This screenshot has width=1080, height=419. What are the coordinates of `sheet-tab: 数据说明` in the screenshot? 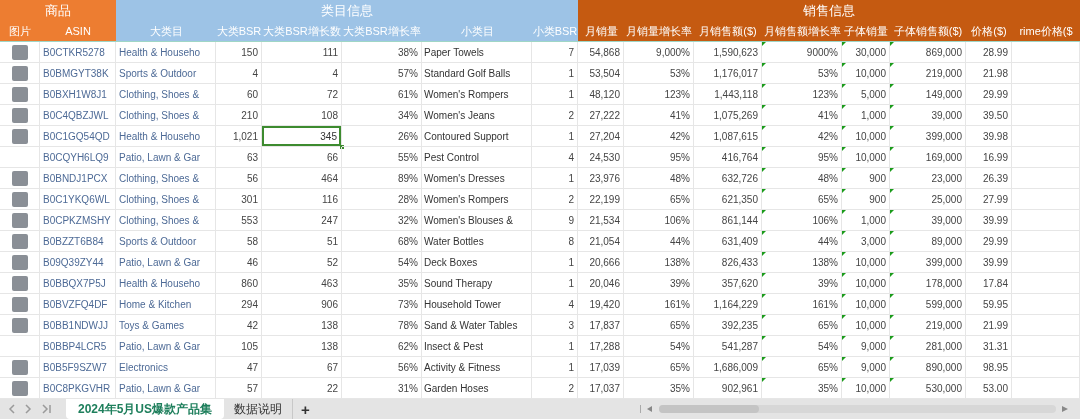 It's located at (259, 409).